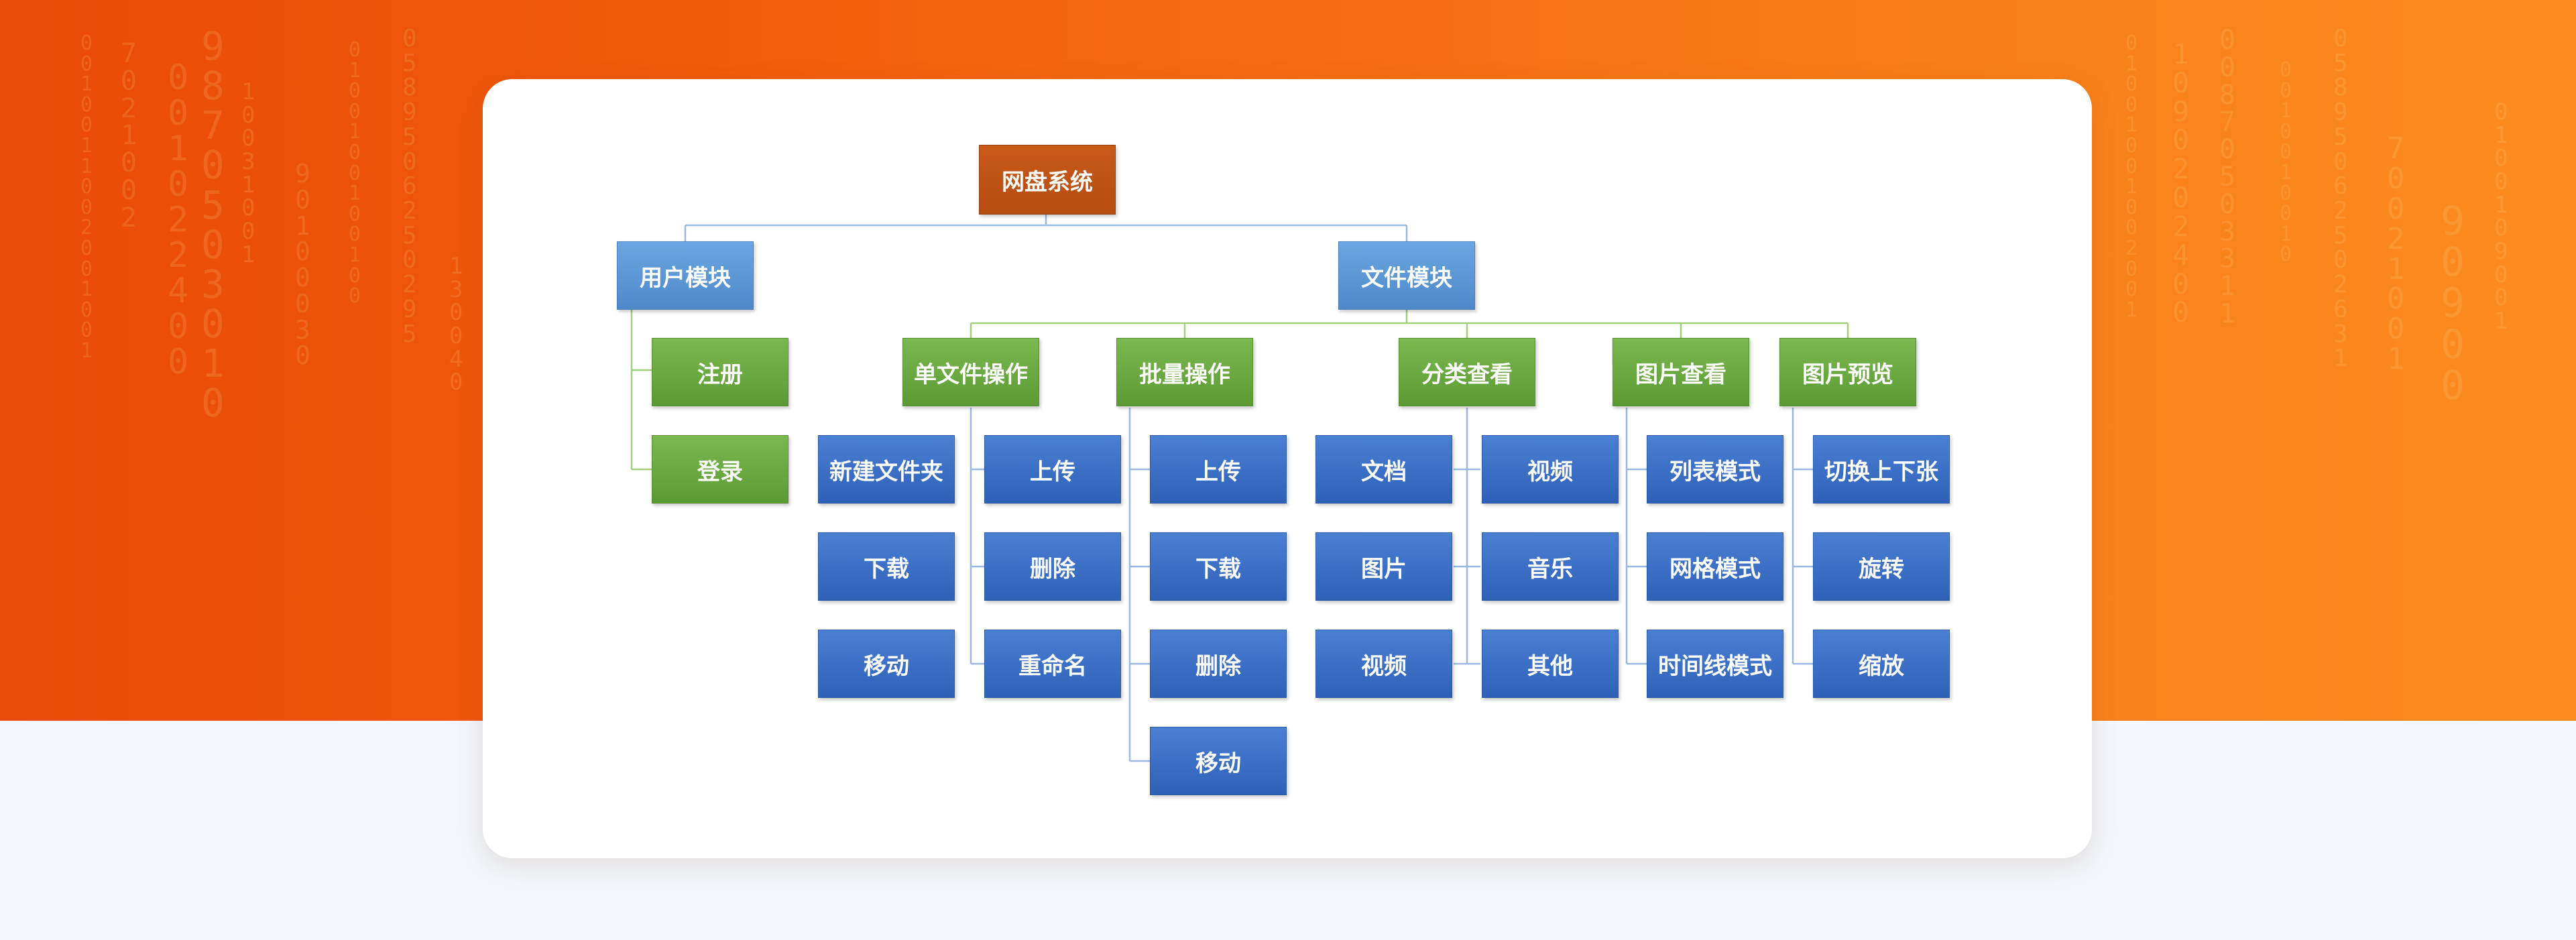 This screenshot has height=940, width=2576. Describe the element at coordinates (1184, 372) in the screenshot. I see `node-batch-ops: 批量操作` at that location.